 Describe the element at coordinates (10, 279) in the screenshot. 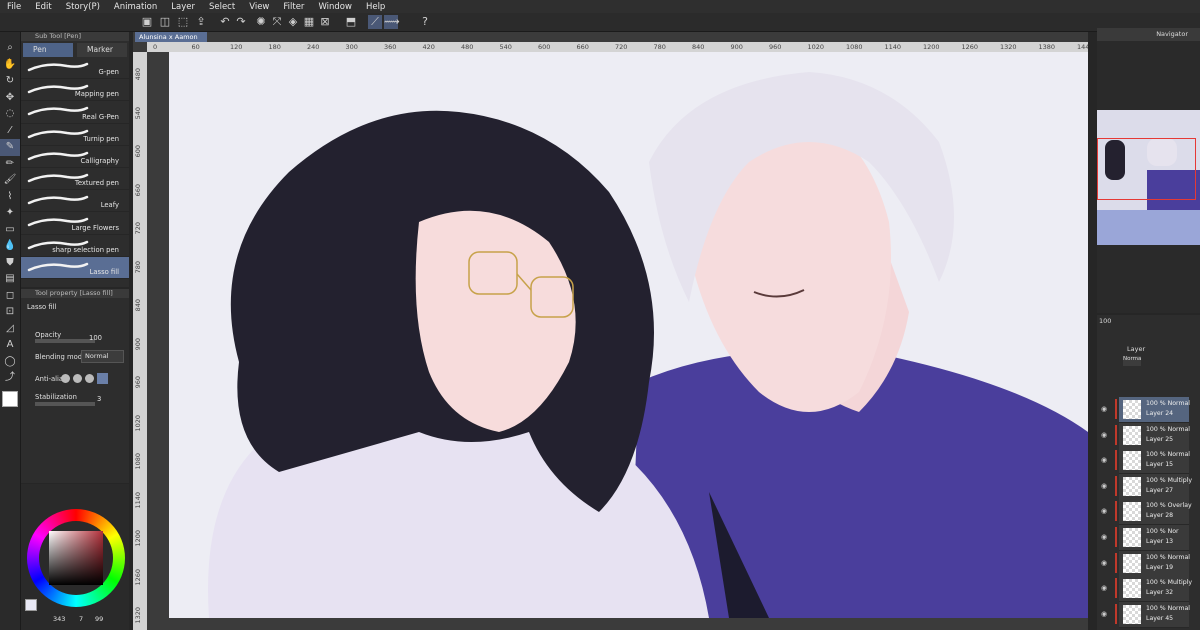

I see `gradient-icon: ▤` at that location.